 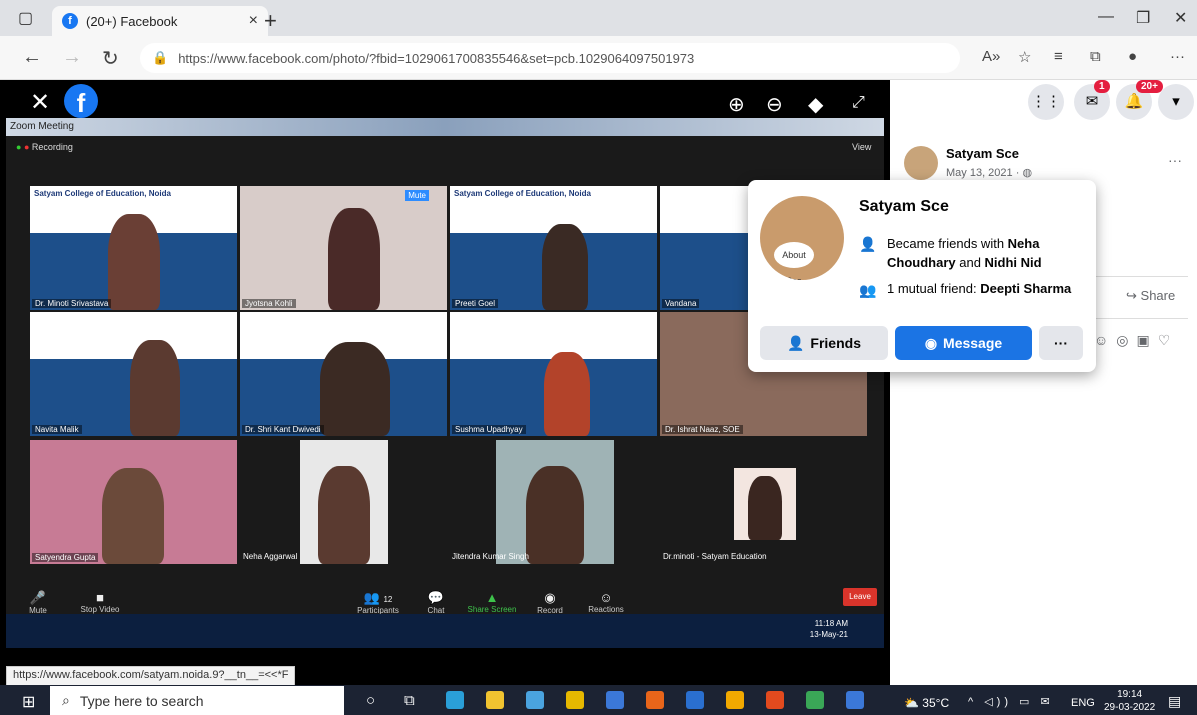 I want to click on taskbar-search: ⌕ Type here to search, so click(x=197, y=700).